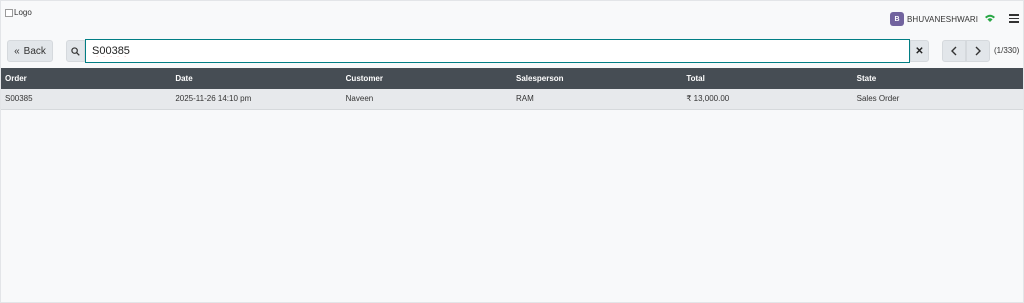 Image resolution: width=1024 pixels, height=303 pixels. What do you see at coordinates (767, 78) in the screenshot?
I see `column-header-total: Total` at bounding box center [767, 78].